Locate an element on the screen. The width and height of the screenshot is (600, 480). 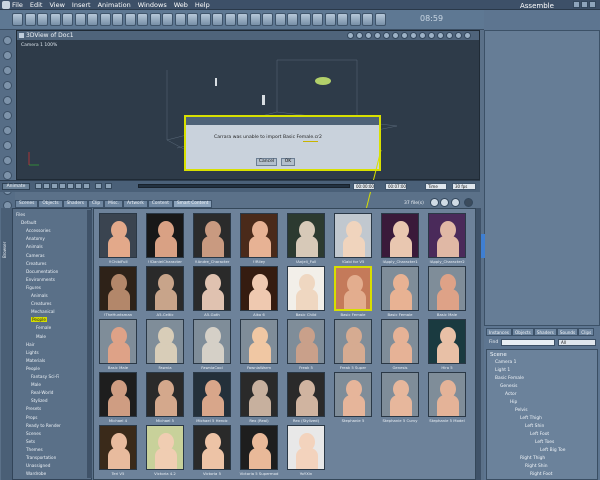
content-thumbnail: A5-Celtic is located at coordinates (165, 293).